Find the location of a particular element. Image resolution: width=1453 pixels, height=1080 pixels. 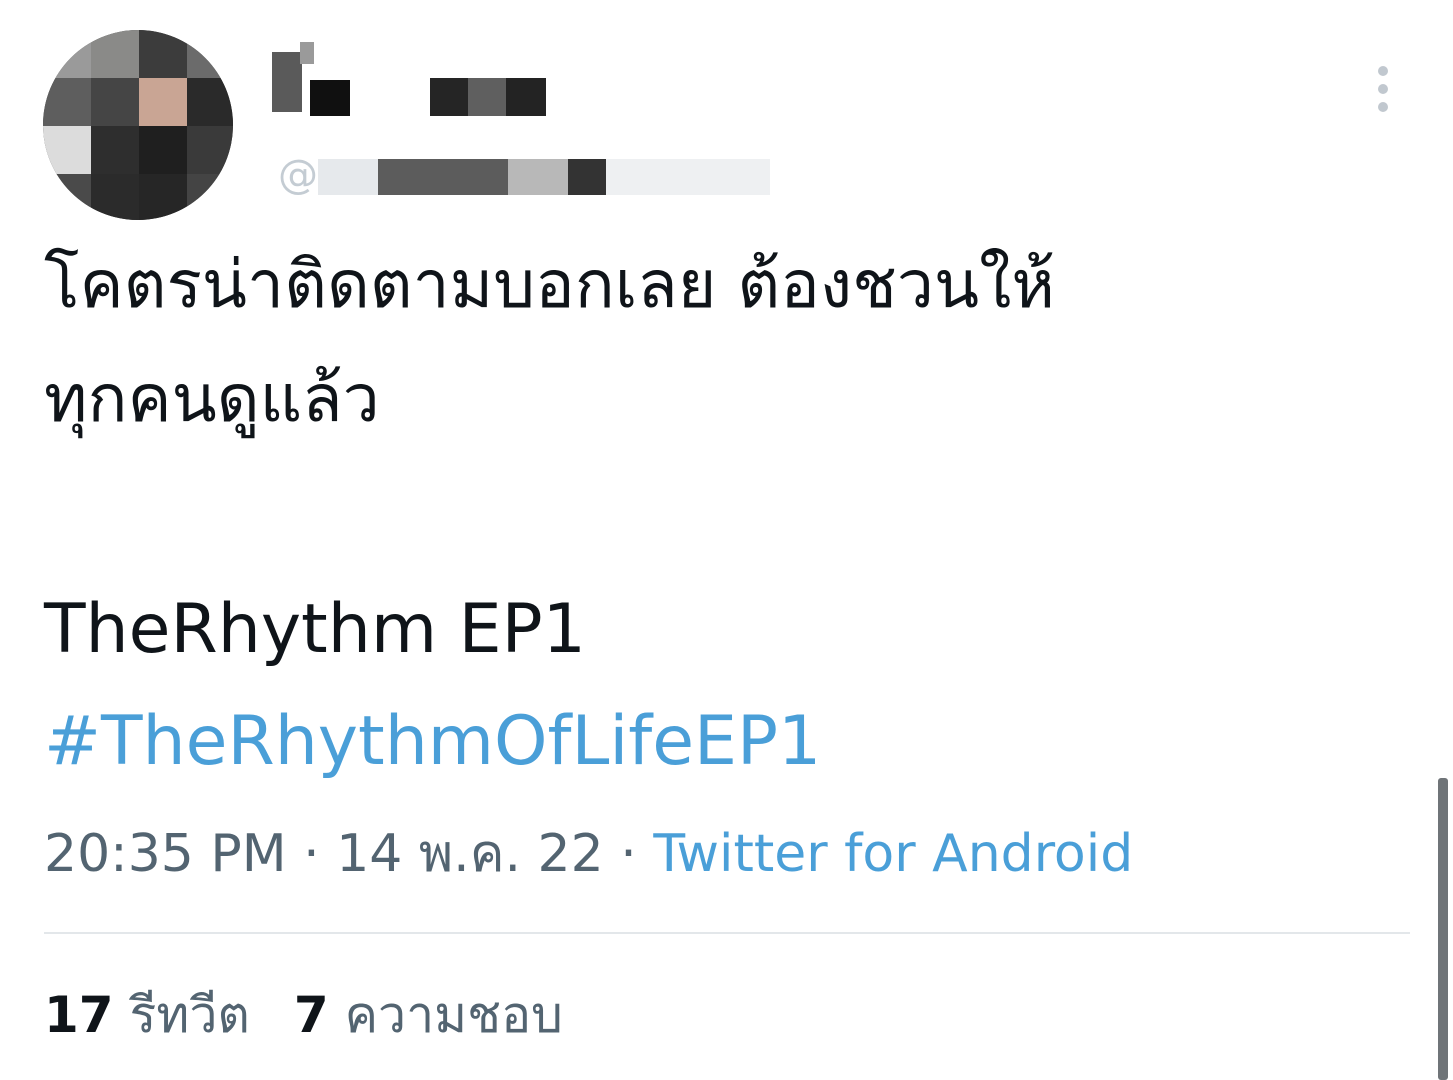

retweets-stat: 17 รีทวีต is located at coordinates (147, 1015).